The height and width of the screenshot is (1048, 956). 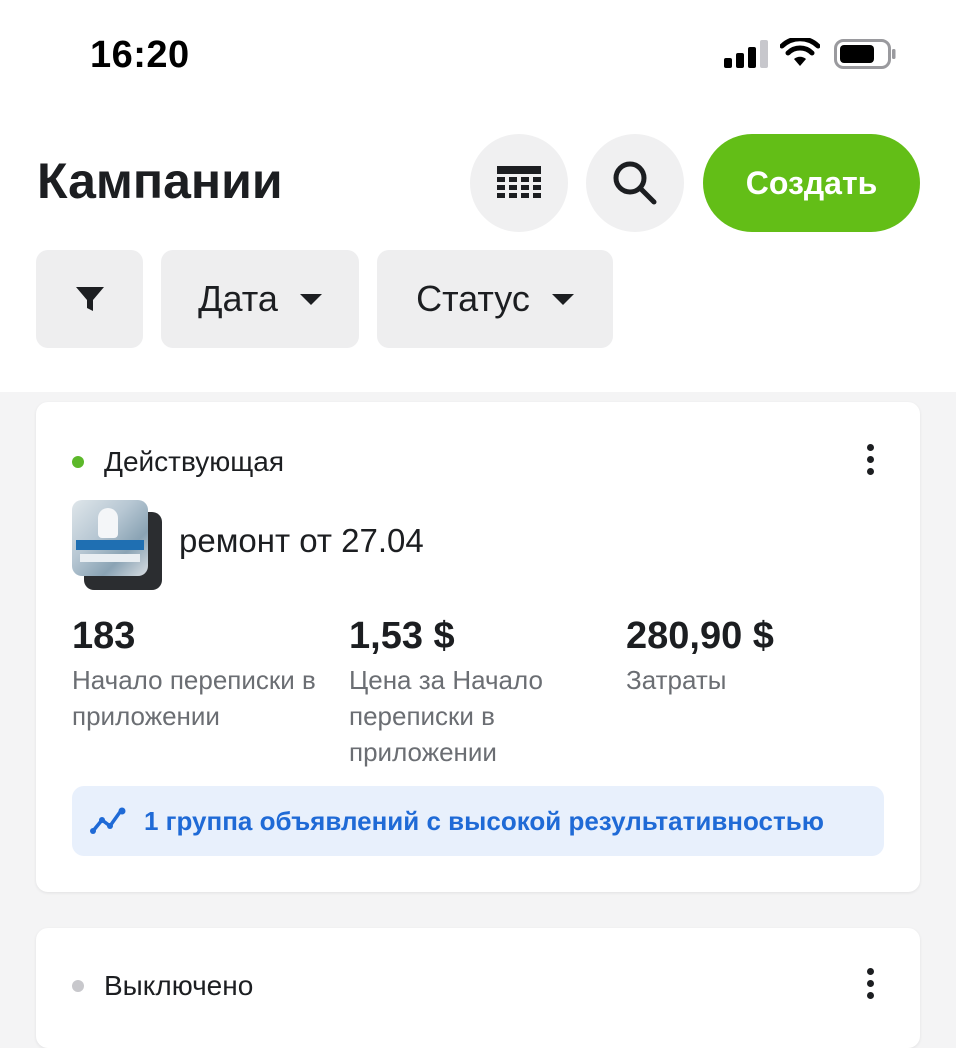 I want to click on page-title: Кампании, so click(x=160, y=181).